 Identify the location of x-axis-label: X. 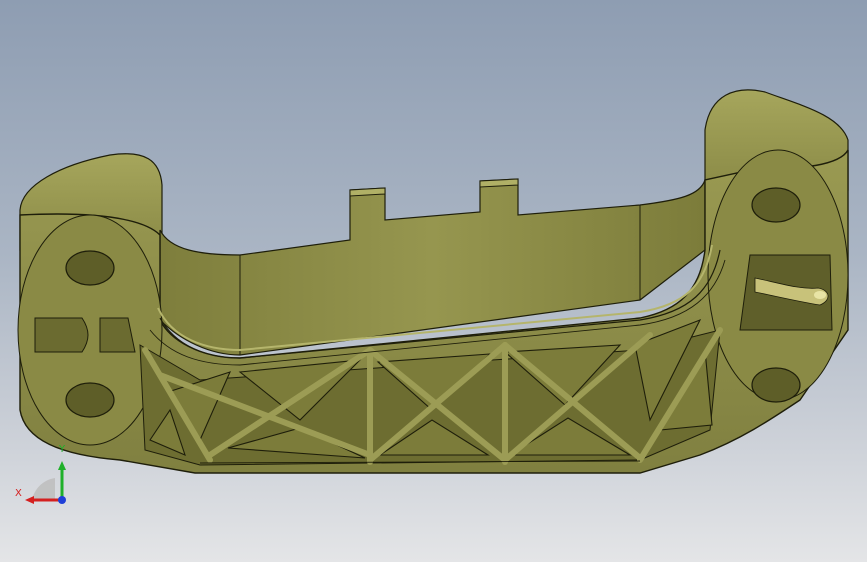
(18, 493).